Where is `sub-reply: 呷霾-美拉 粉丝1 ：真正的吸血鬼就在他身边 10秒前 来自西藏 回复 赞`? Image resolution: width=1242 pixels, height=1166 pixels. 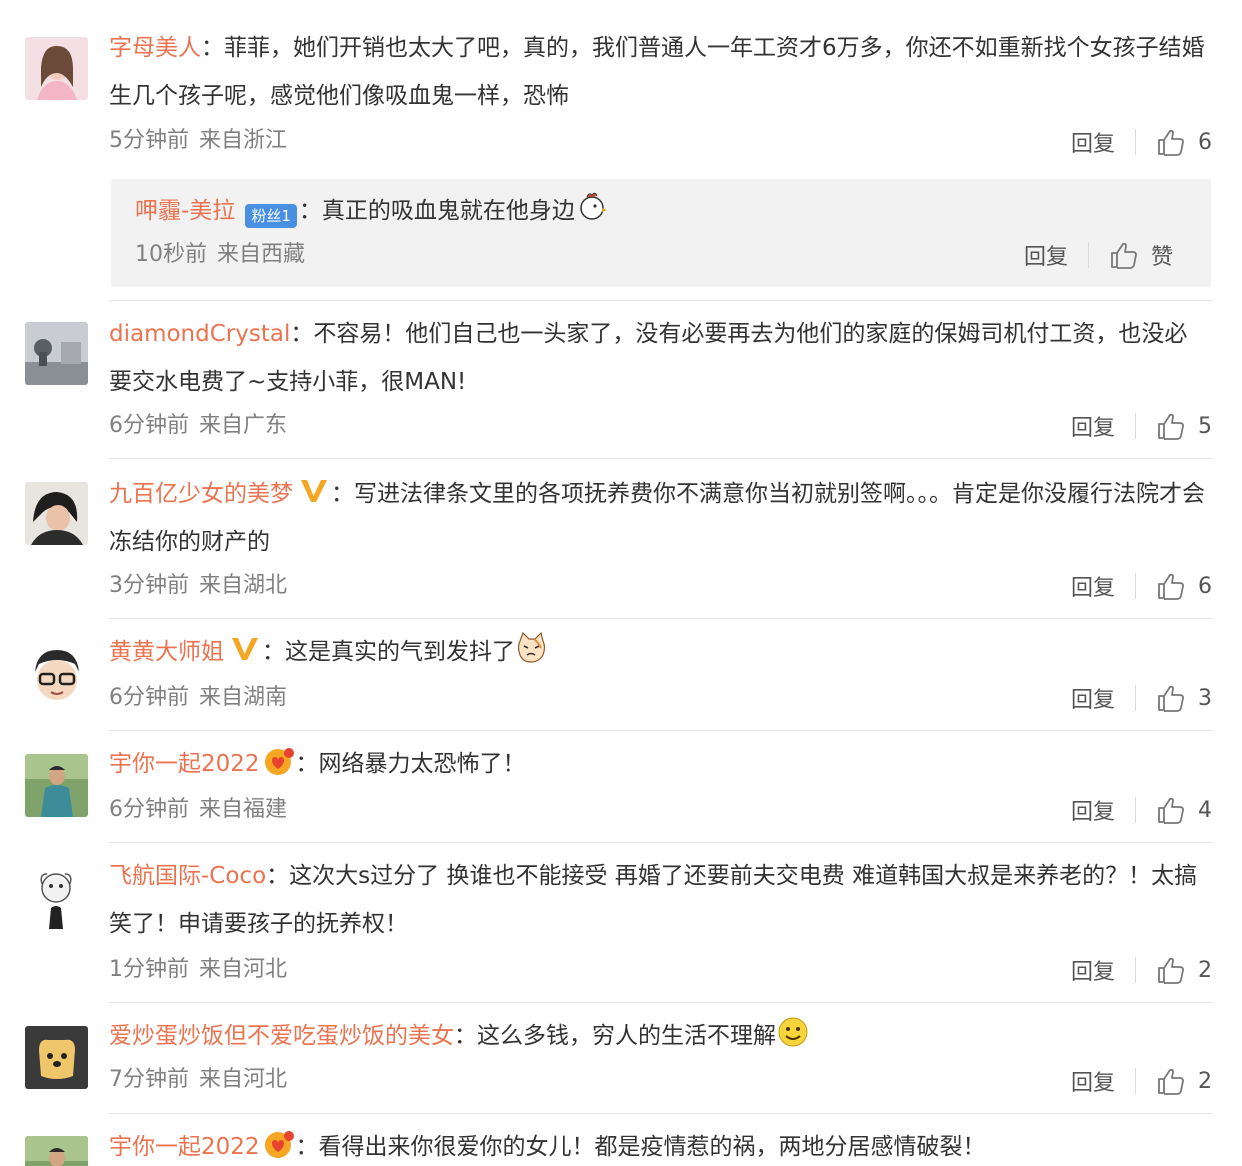
sub-reply: 呷霾-美拉 粉丝1 ：真正的吸血鬼就在他身边 10秒前 来自西藏 回复 赞 is located at coordinates (661, 233).